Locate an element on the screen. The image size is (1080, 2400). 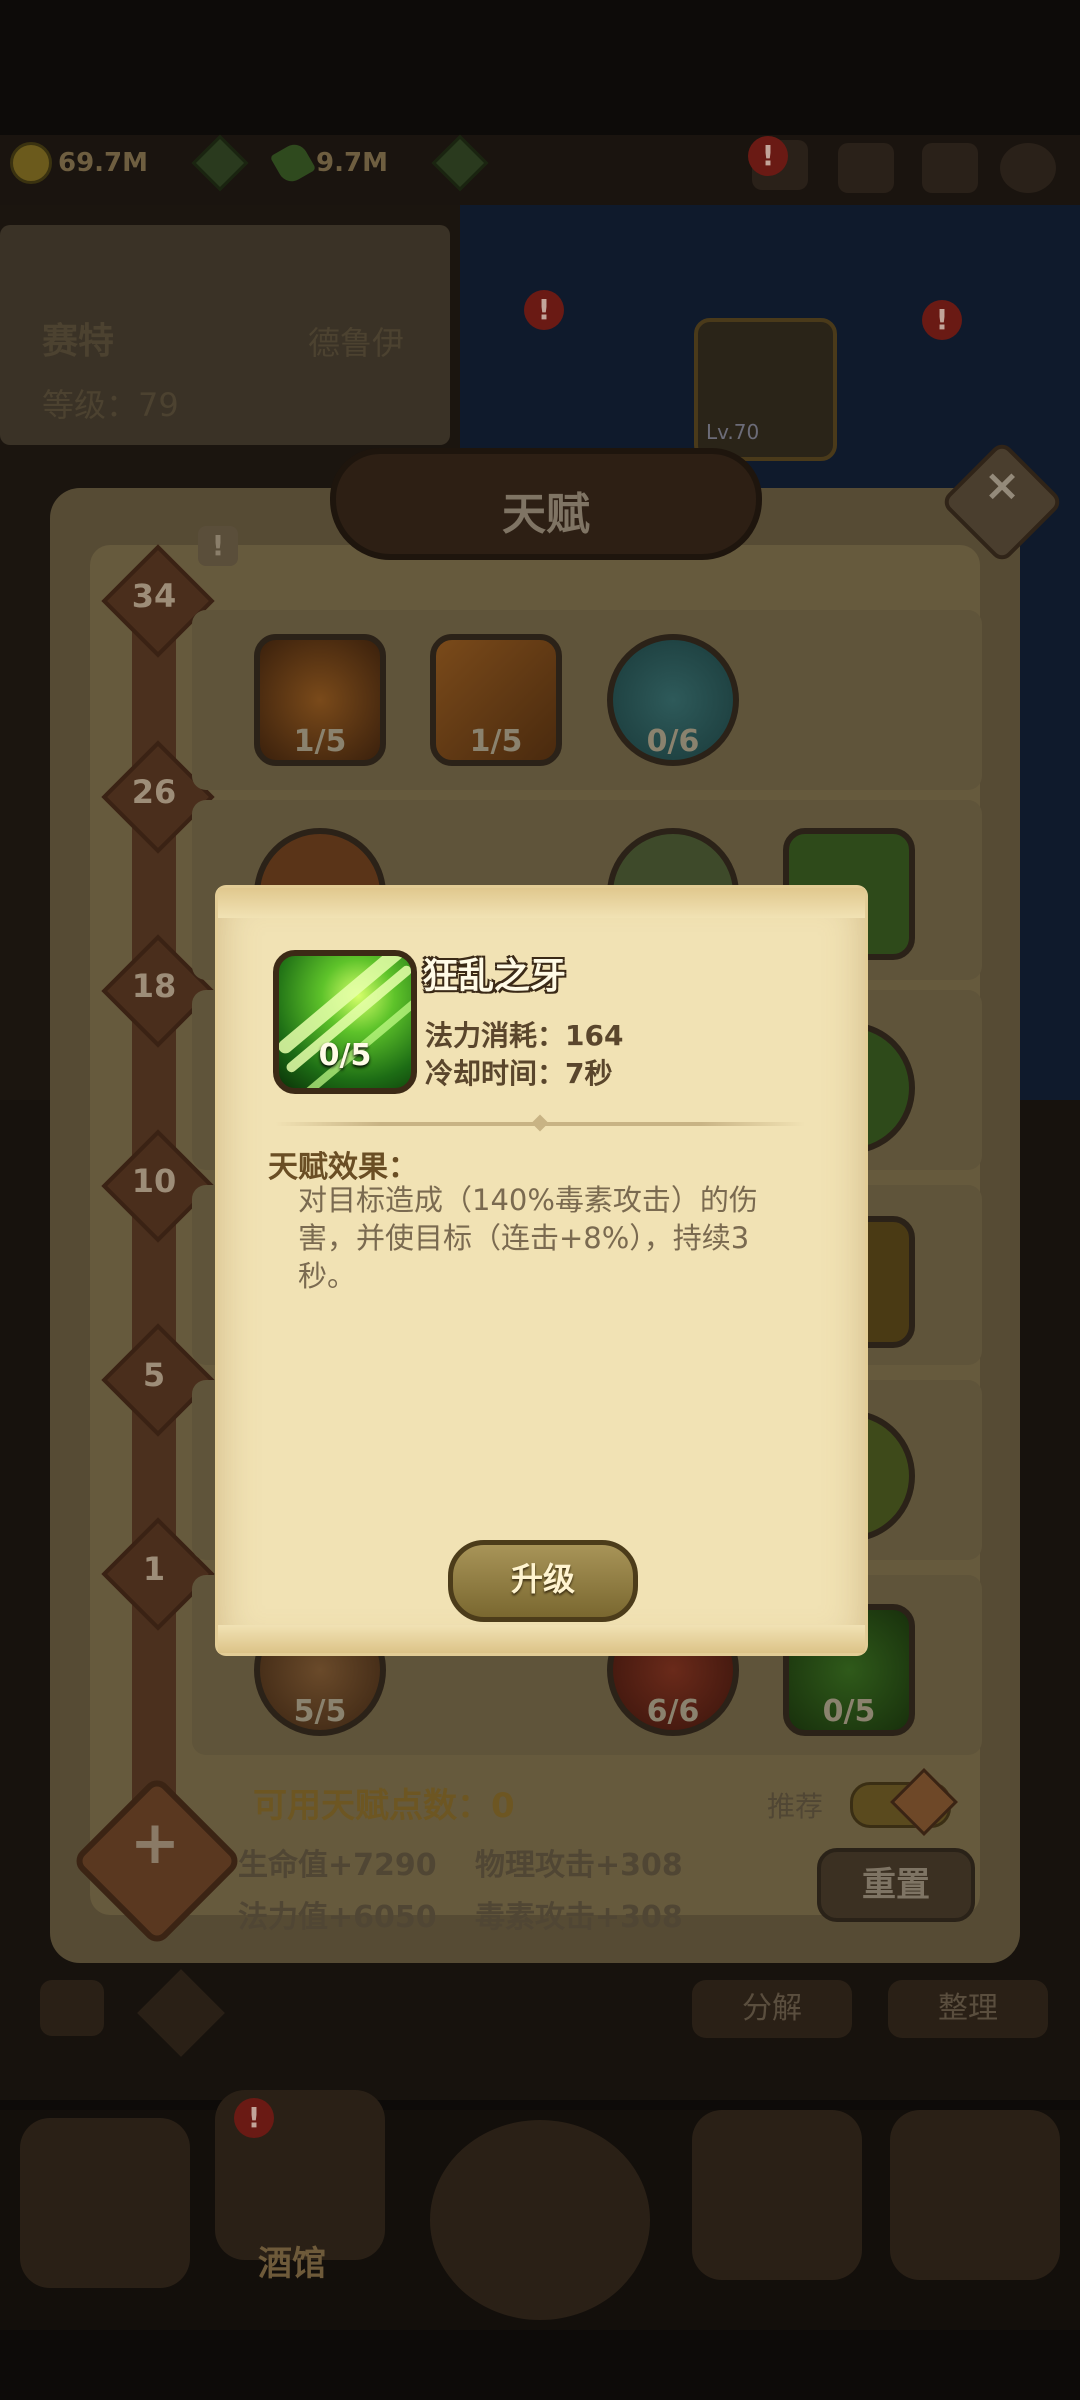
tier-label: 10 is located at coordinates (154, 1181).